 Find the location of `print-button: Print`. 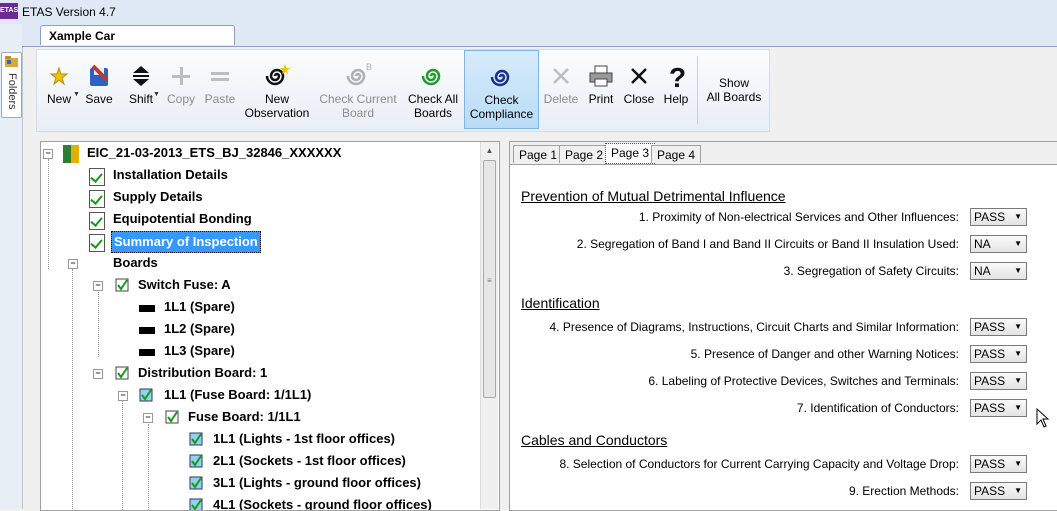

print-button: Print is located at coordinates (601, 89).